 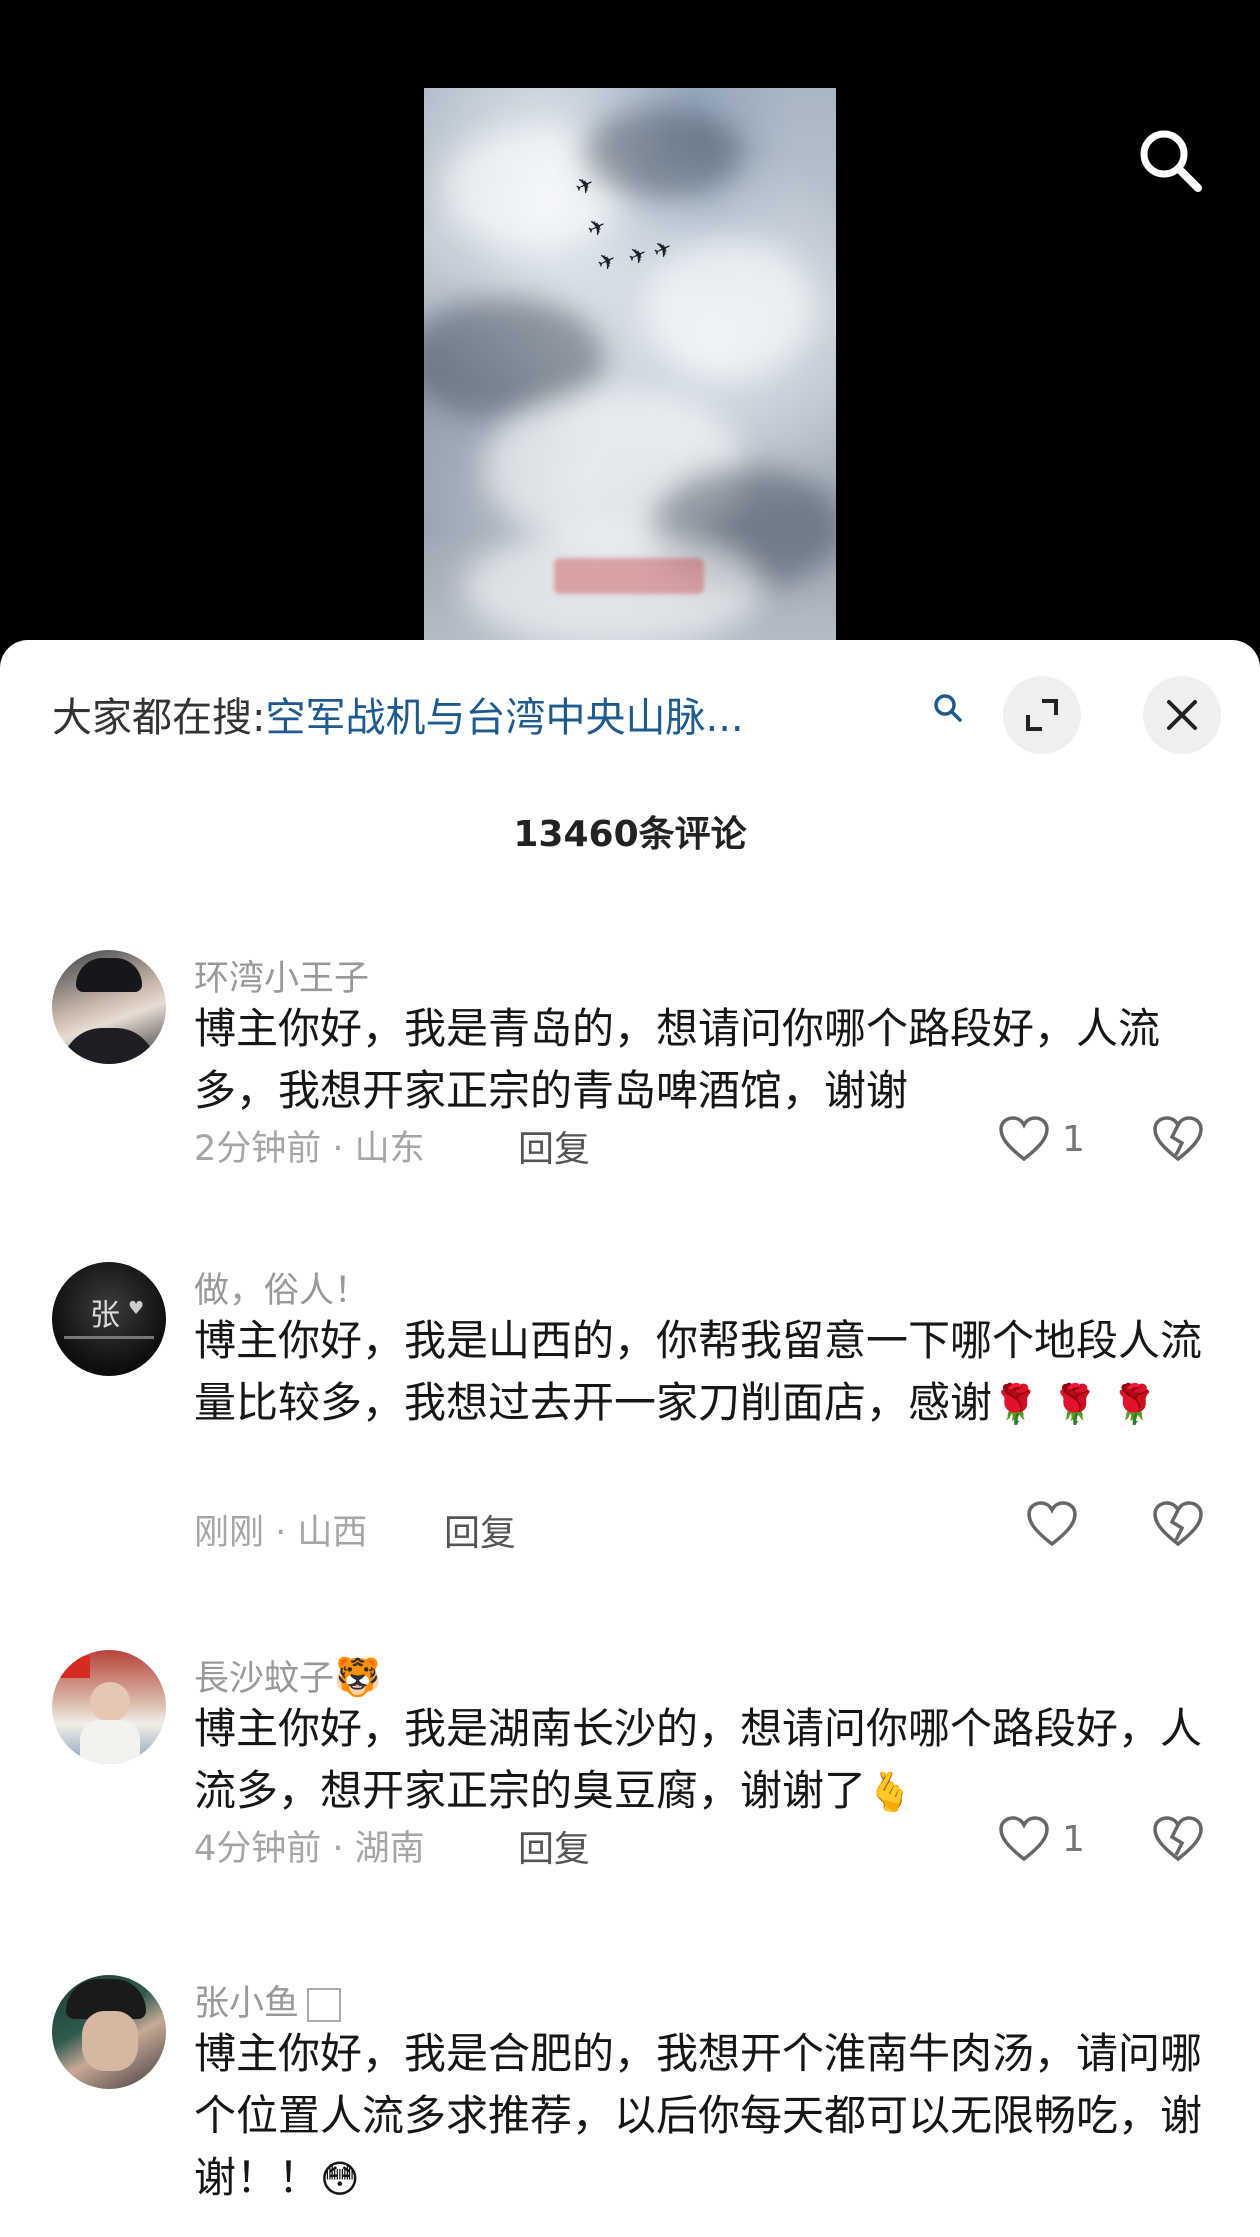 I want to click on avatar: 张 ♥, so click(x=109, y=1319).